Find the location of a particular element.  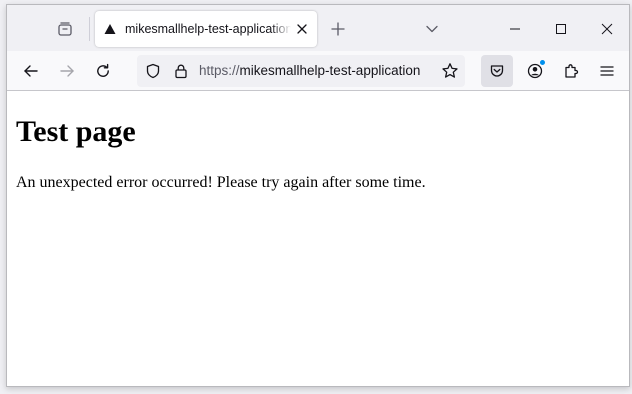

page-title: Test page is located at coordinates (76, 131).